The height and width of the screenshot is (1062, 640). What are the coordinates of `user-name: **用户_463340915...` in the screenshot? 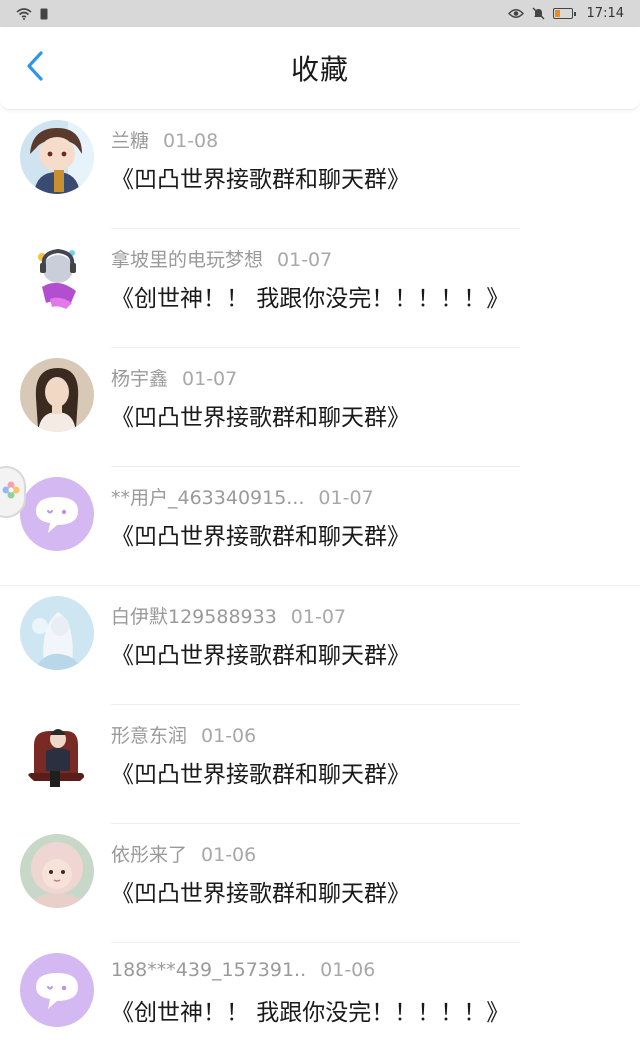 It's located at (208, 498).